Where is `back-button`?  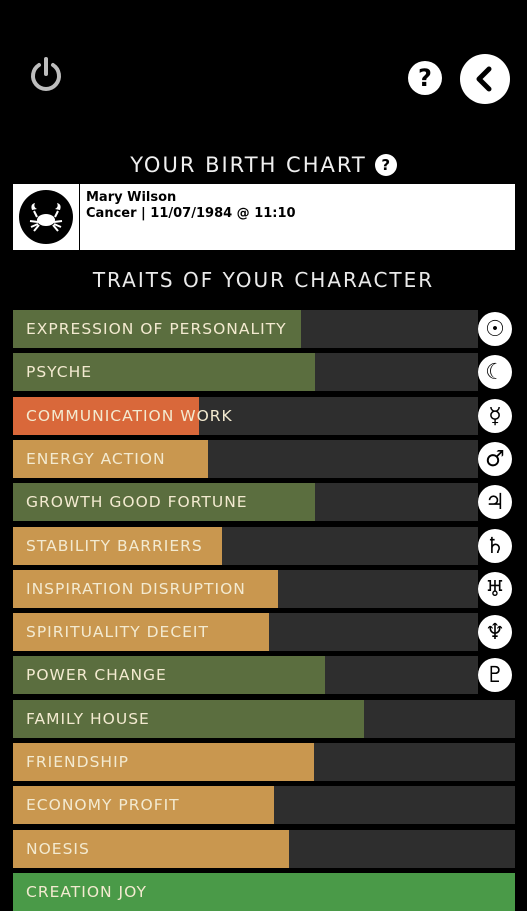 back-button is located at coordinates (485, 79).